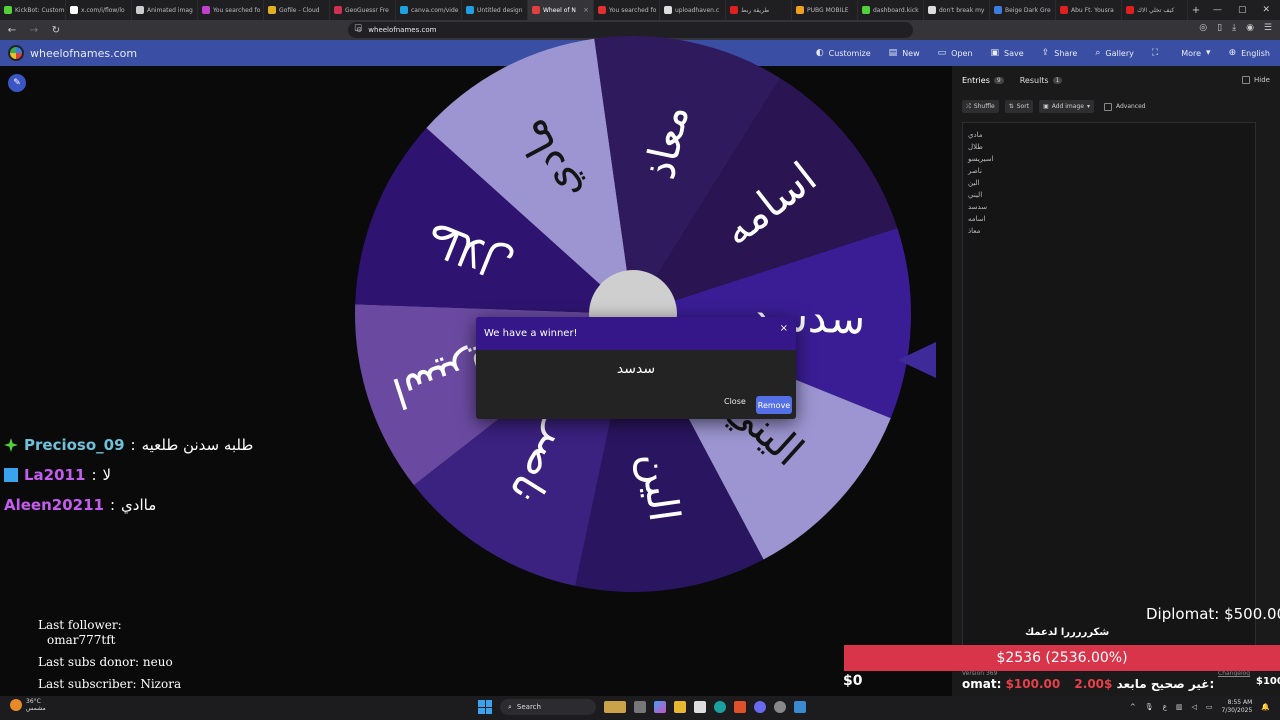 The height and width of the screenshot is (720, 1280). What do you see at coordinates (759, 10) in the screenshot?
I see `browser-tab: طريقة ربط` at bounding box center [759, 10].